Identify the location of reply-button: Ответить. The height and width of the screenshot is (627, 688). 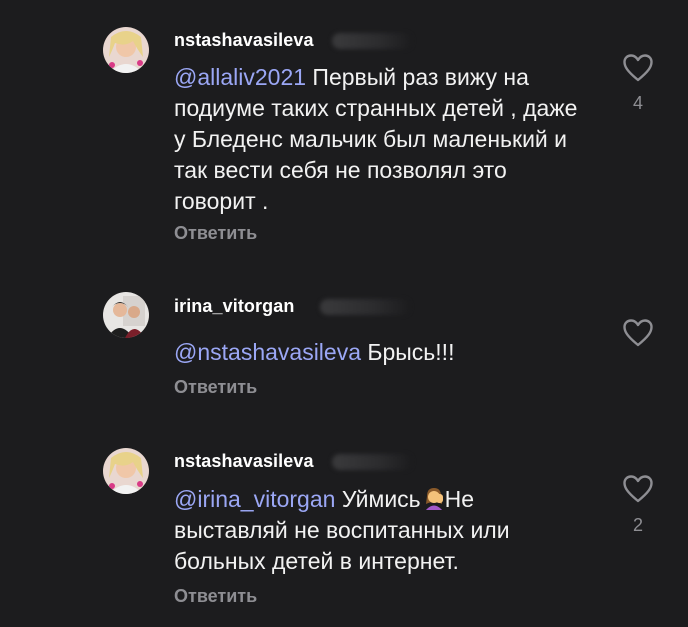
(215, 596).